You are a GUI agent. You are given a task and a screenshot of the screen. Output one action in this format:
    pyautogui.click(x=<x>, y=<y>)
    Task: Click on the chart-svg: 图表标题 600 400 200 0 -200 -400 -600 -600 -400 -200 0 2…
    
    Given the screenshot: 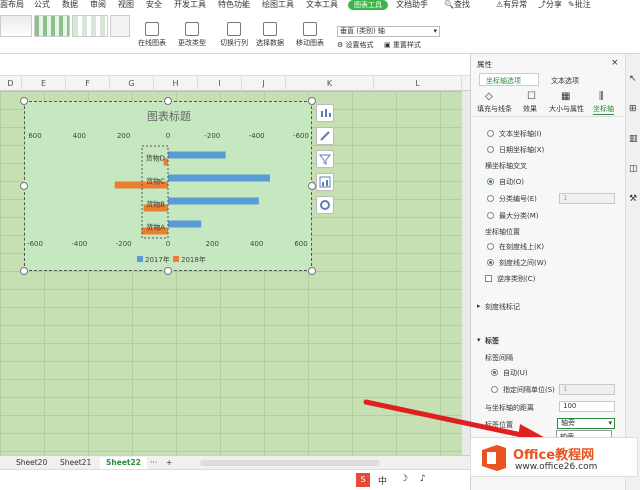 What is the action you would take?
    pyautogui.click(x=168, y=186)
    